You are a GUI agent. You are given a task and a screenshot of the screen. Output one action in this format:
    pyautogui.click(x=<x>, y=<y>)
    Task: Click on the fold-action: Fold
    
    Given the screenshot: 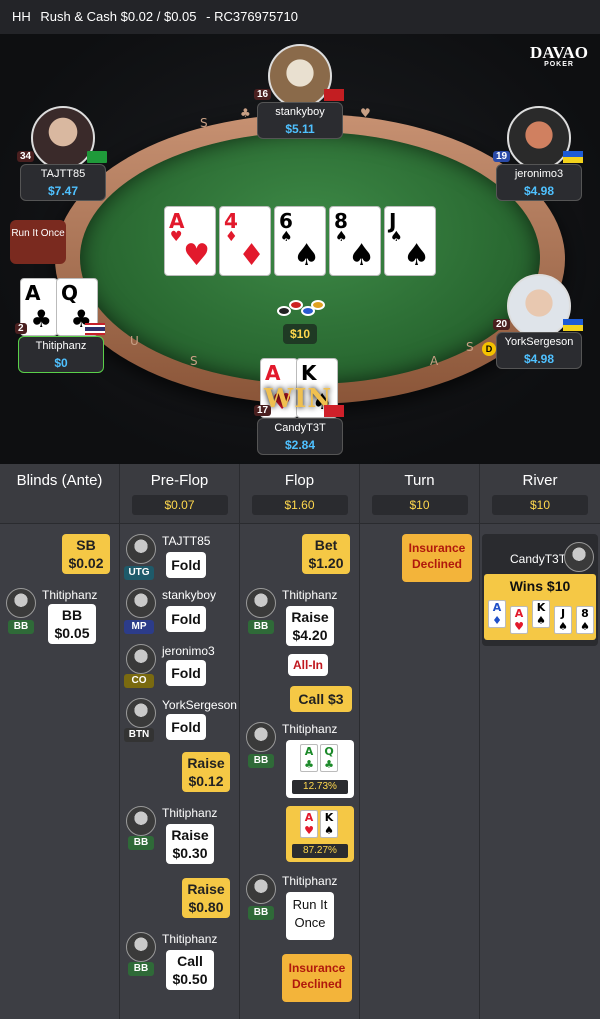 What is the action you would take?
    pyautogui.click(x=186, y=673)
    